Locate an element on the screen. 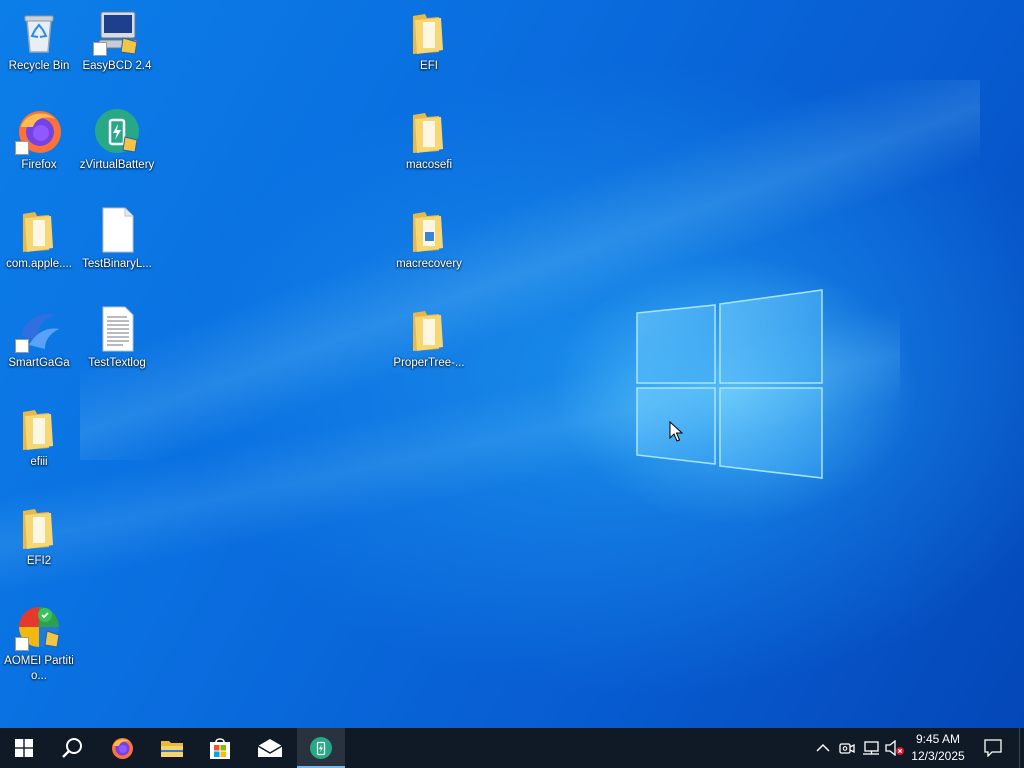 This screenshot has height=768, width=1024. desktop-icon-zvirtualbattery: zVirtualBattery is located at coordinates (117, 140).